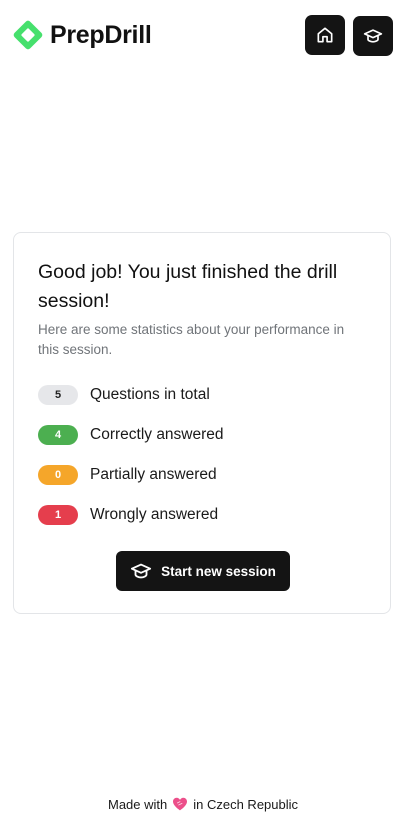  I want to click on stat-wrong: 1 Wrongly answered, so click(203, 515).